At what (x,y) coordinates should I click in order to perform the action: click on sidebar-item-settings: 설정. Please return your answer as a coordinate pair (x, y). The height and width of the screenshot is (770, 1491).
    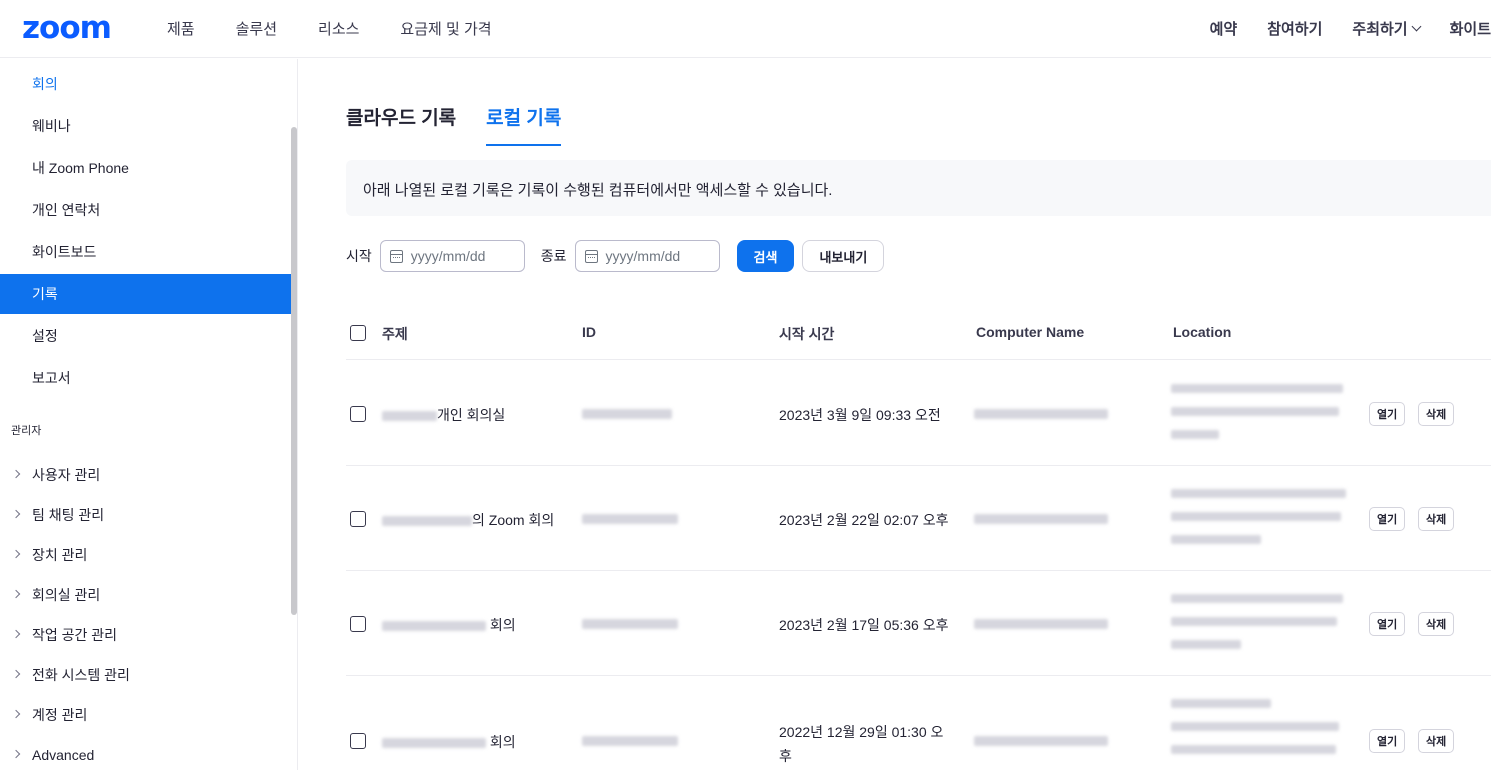
    Looking at the image, I should click on (146, 336).